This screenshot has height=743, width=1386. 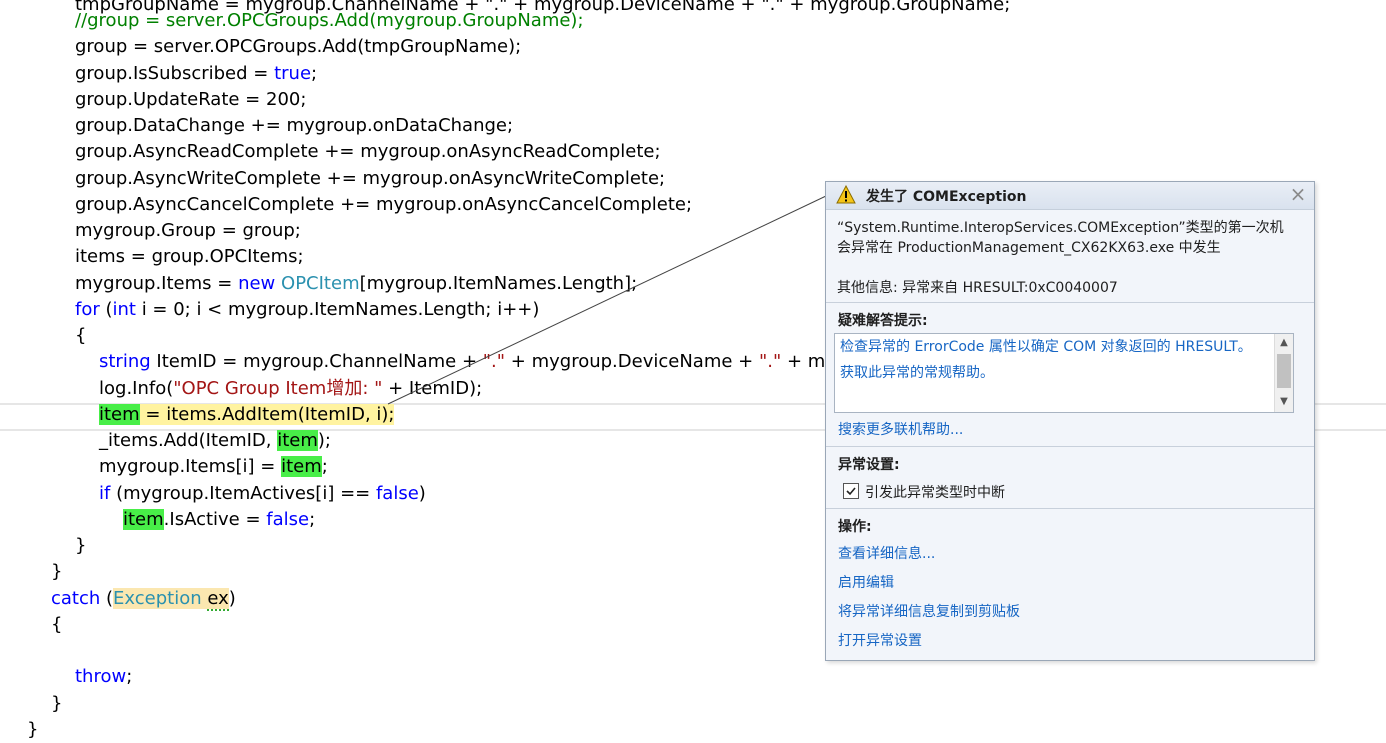 I want to click on break-on-exception-label: 引发此异常类型时中断, so click(x=935, y=492).